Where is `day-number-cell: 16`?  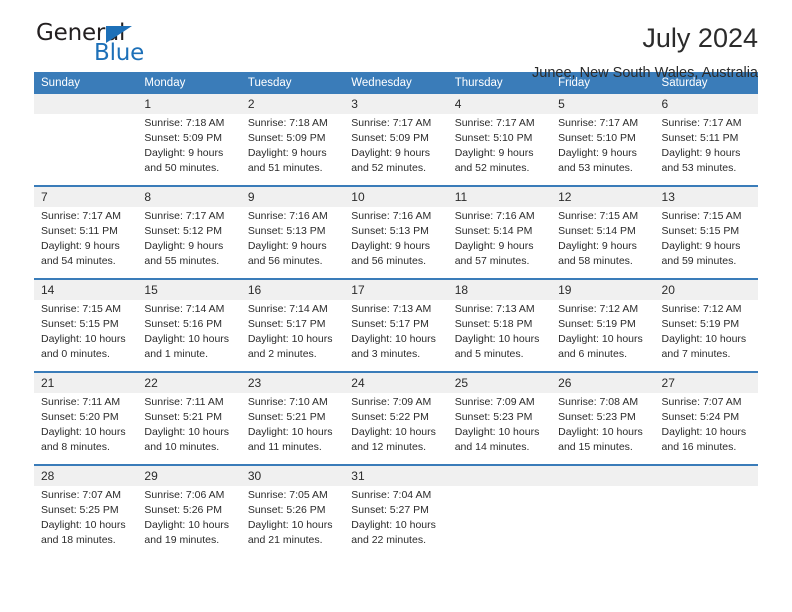
day-number-cell: 16 is located at coordinates (292, 289).